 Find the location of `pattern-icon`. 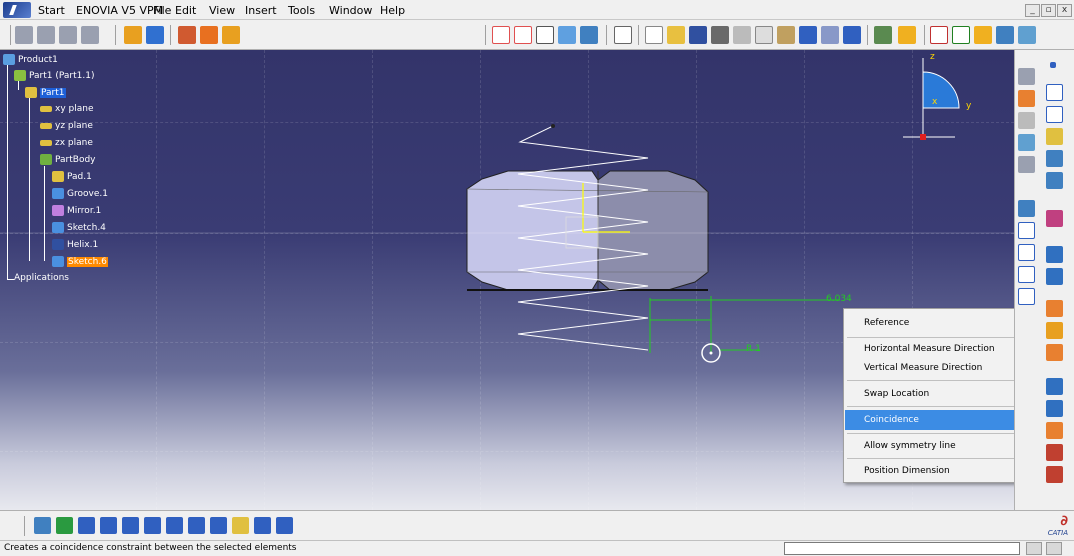

pattern-icon is located at coordinates (1054, 430).